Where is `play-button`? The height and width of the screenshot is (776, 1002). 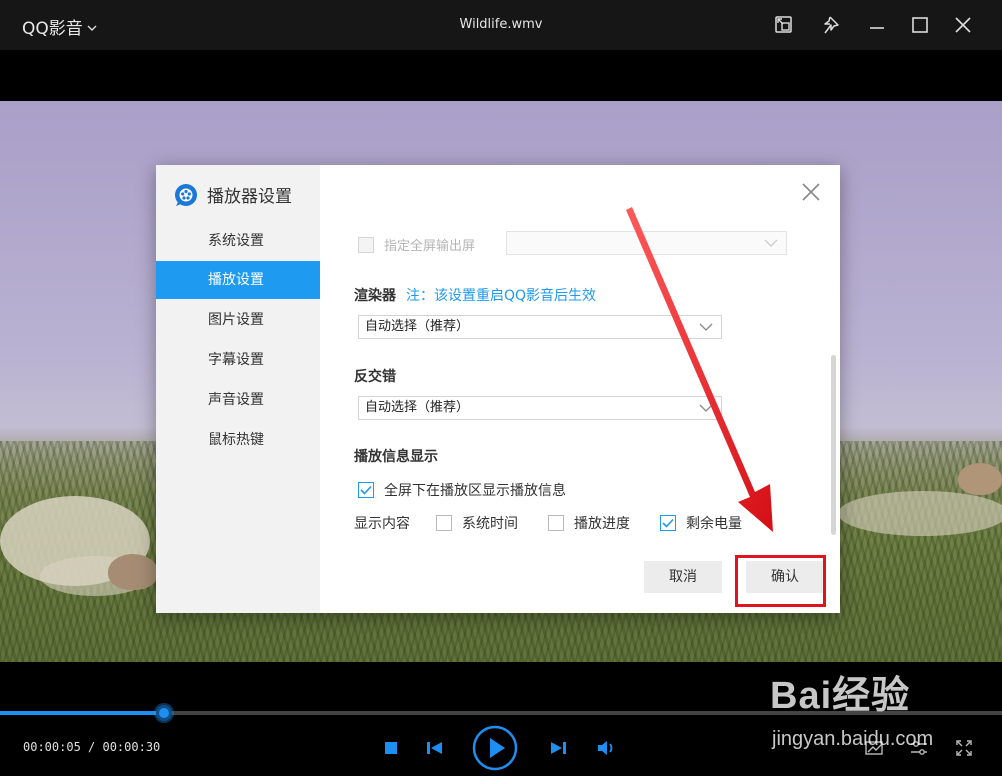
play-button is located at coordinates (495, 748).